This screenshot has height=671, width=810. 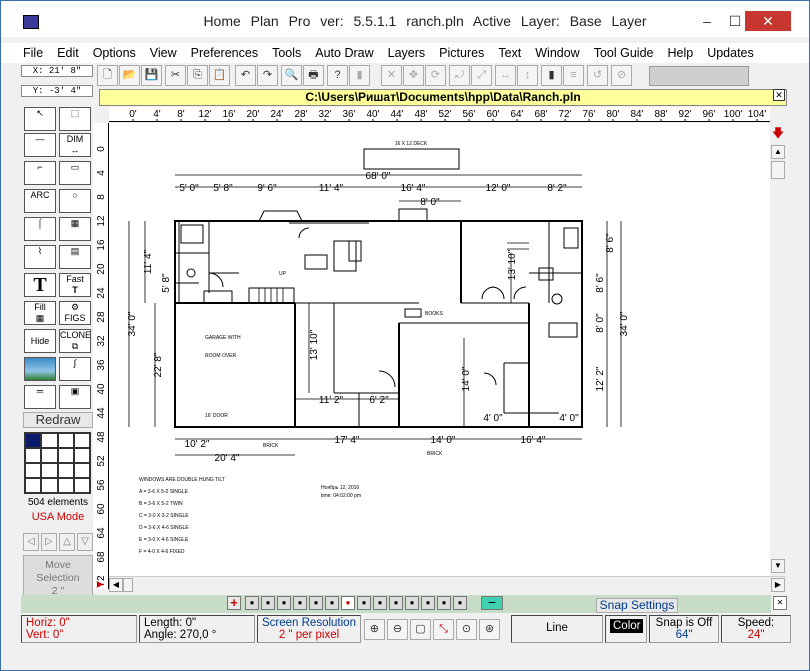 What do you see at coordinates (107, 75) in the screenshot?
I see `new-icon: 🗋` at bounding box center [107, 75].